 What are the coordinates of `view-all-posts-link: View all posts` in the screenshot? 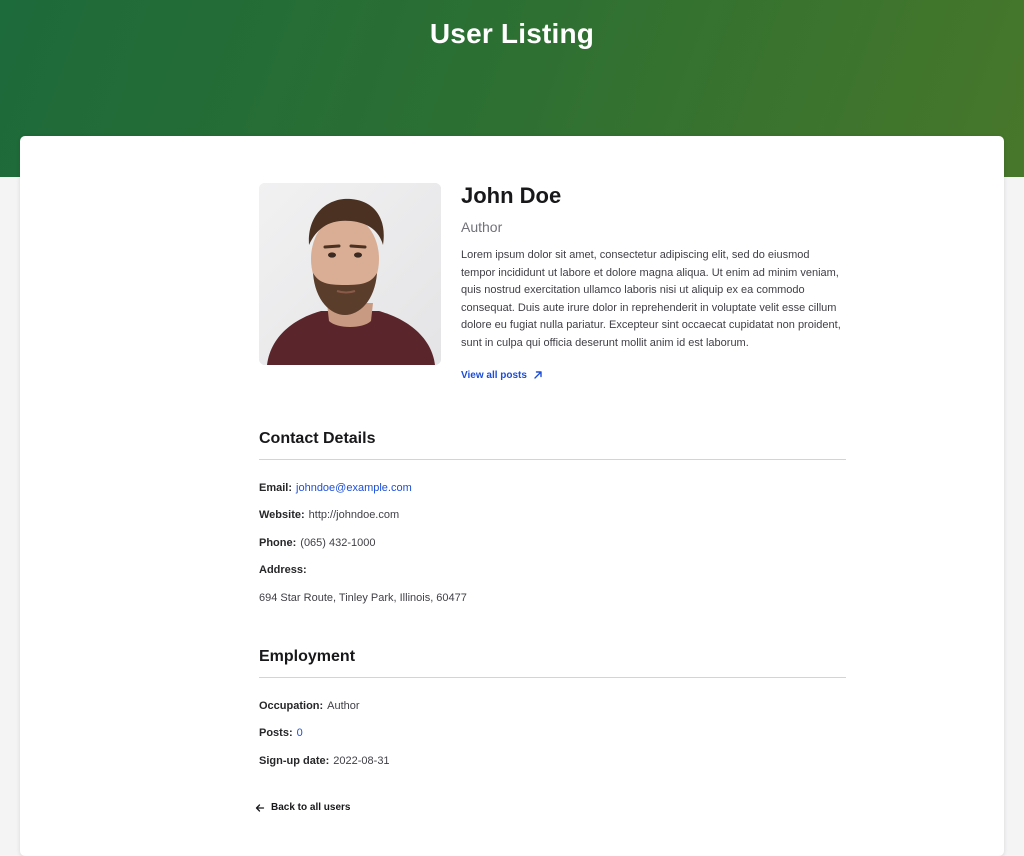 It's located at (502, 375).